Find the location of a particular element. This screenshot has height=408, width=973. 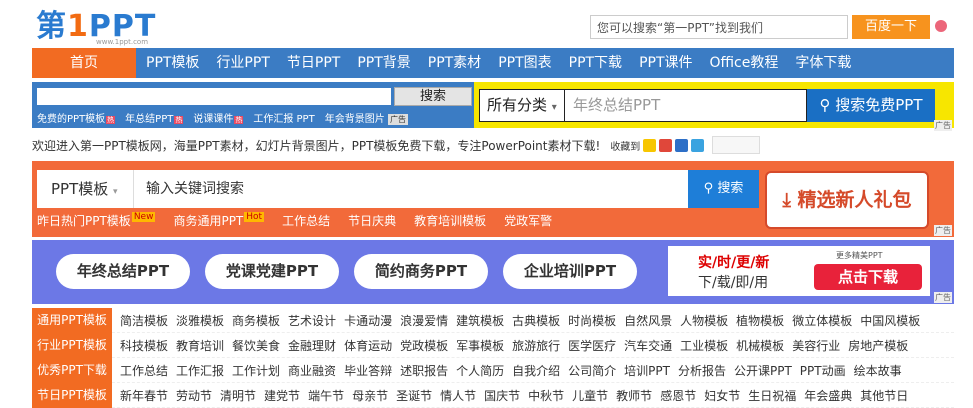

category-head: 通用PPT模板 is located at coordinates (72, 320).